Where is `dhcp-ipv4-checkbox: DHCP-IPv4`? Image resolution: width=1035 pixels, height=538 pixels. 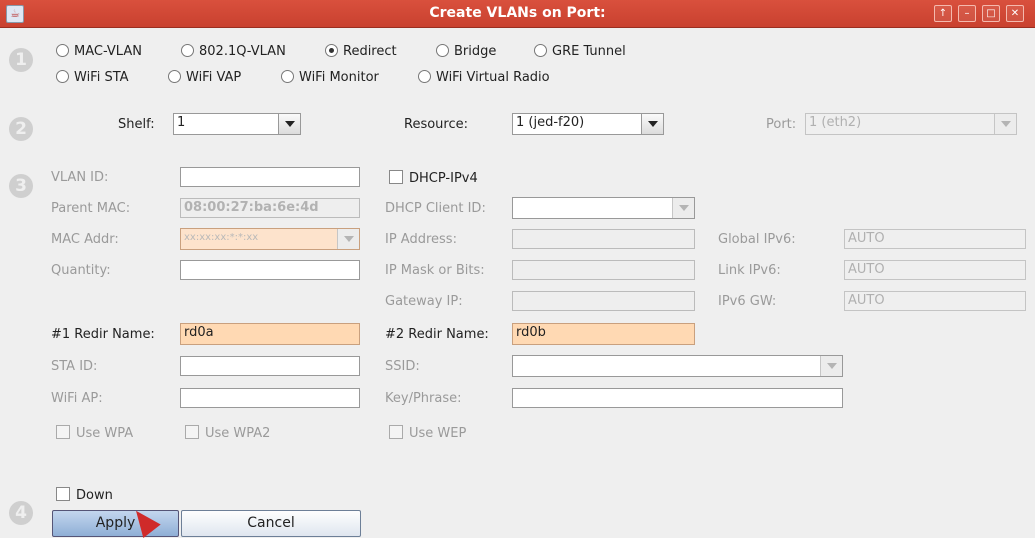
dhcp-ipv4-checkbox: DHCP-IPv4 is located at coordinates (433, 178).